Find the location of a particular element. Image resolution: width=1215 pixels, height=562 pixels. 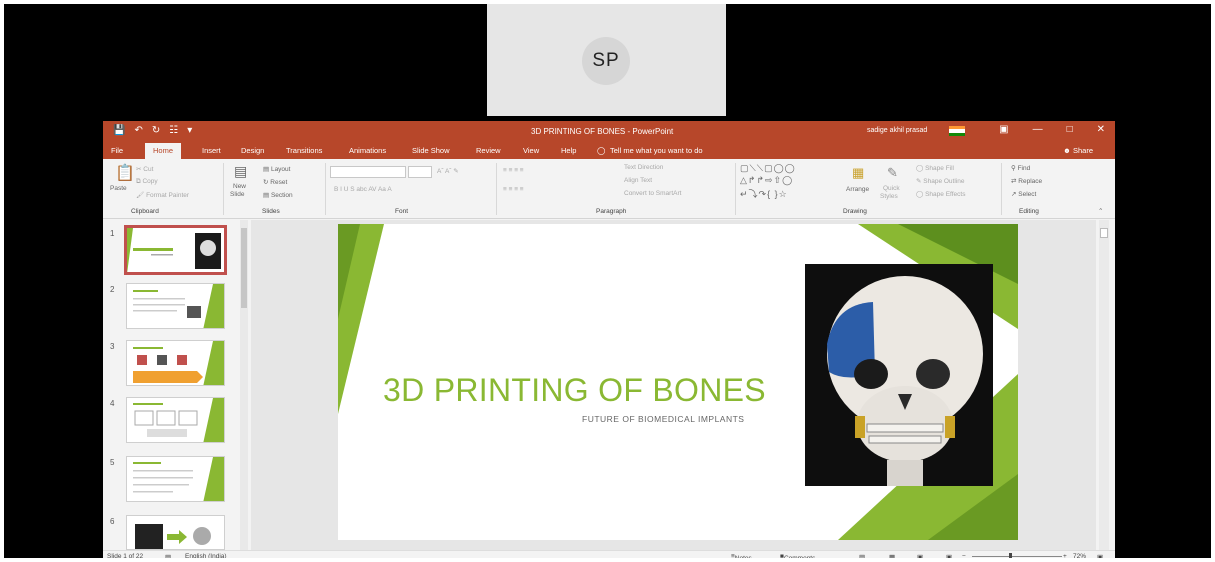

clipboard-group-label: Clipboard is located at coordinates (145, 211).